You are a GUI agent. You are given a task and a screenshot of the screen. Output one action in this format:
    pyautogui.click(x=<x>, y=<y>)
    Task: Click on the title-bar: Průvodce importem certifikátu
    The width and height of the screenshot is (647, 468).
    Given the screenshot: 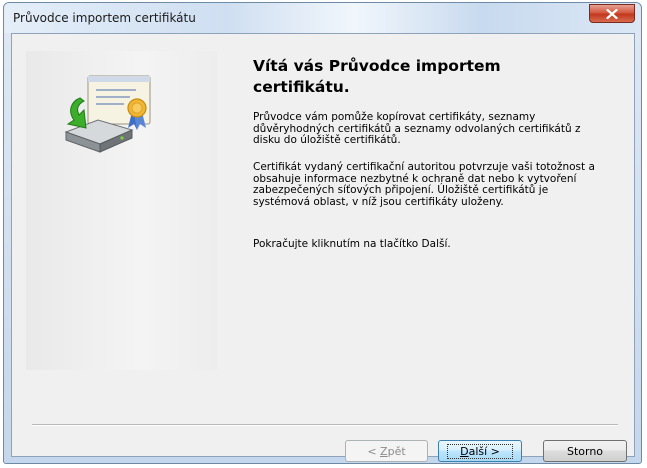 What is the action you would take?
    pyautogui.click(x=322, y=18)
    